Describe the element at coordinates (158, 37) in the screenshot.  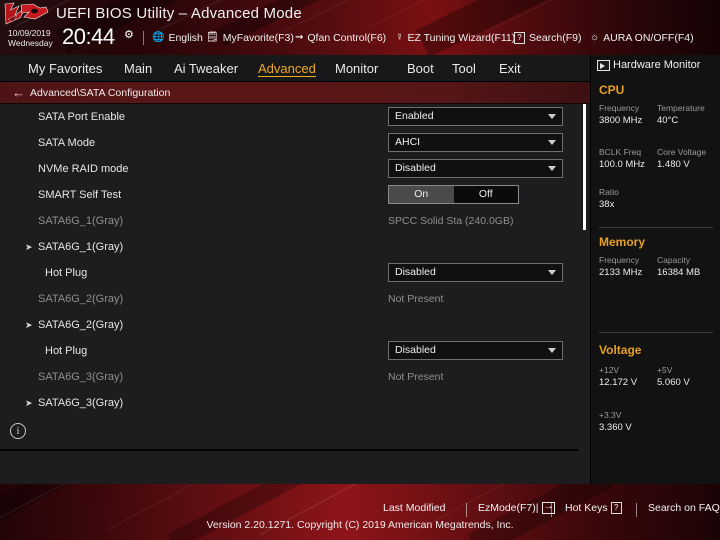
I see `globe-icon: 🌐` at that location.